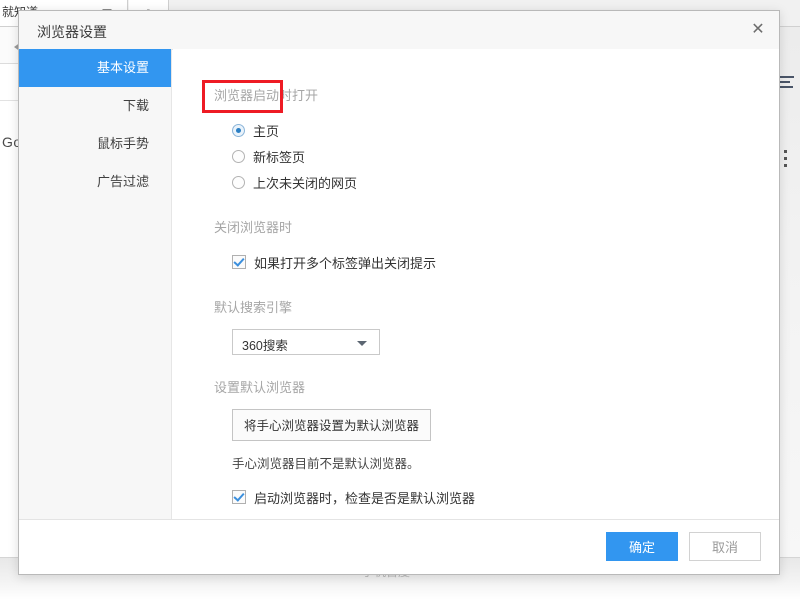  I want to click on radio-option-label: 新标签页, so click(279, 157).